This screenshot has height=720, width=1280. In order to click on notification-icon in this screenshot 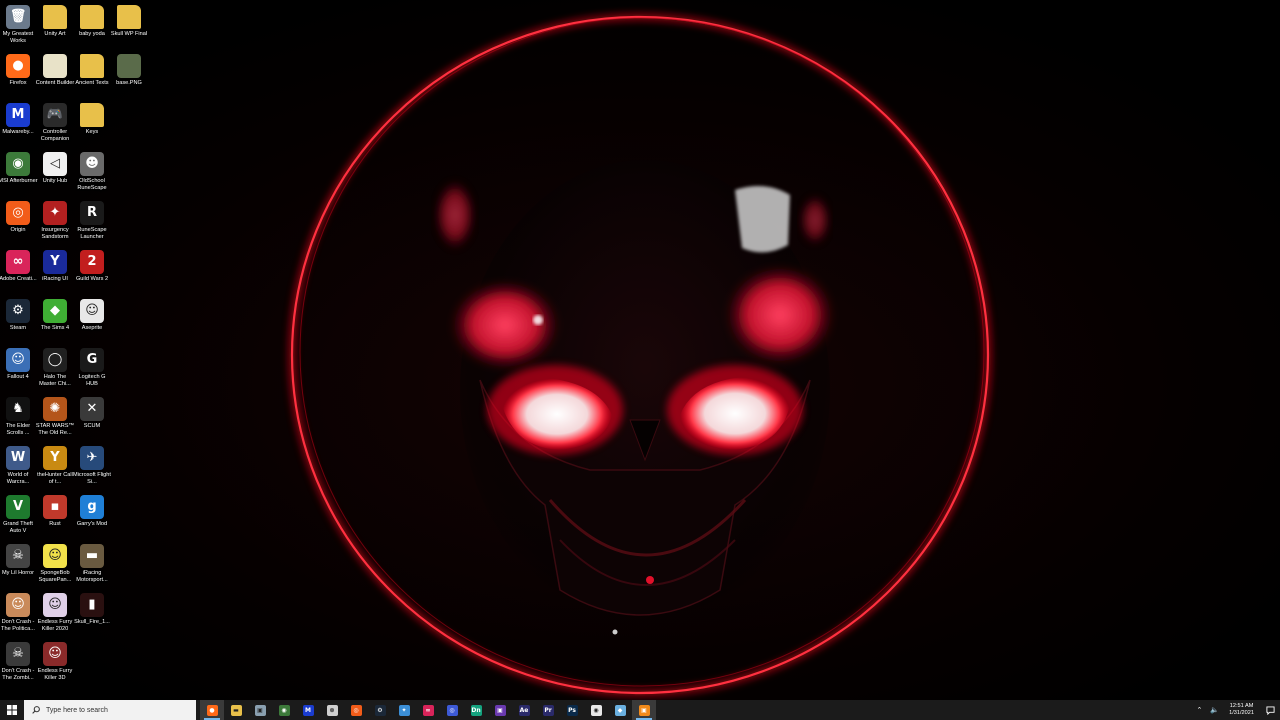, I will do `click(1270, 710)`.